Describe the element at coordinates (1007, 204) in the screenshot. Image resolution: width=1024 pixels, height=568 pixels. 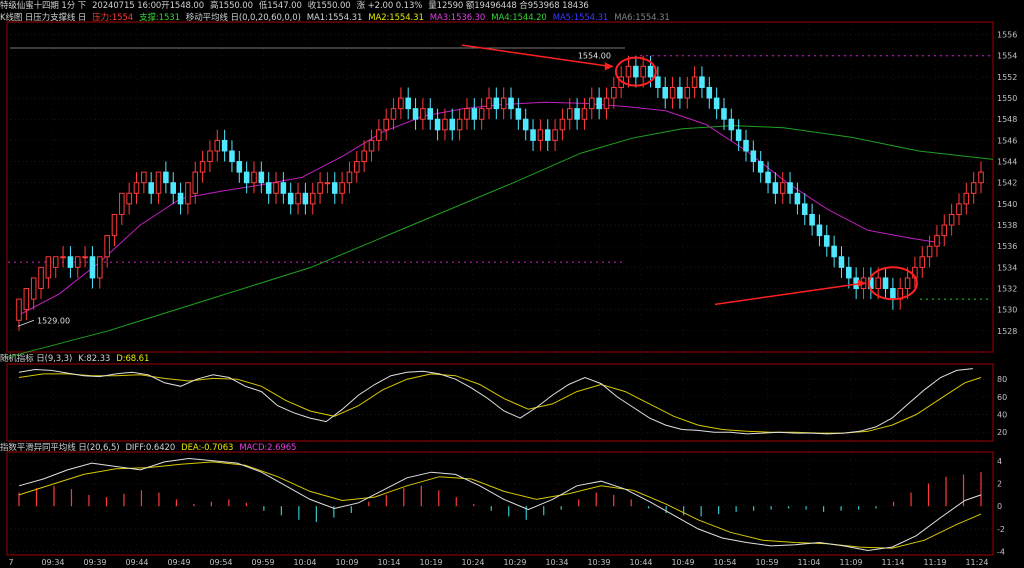
I see `price-tick-label: 1540` at that location.